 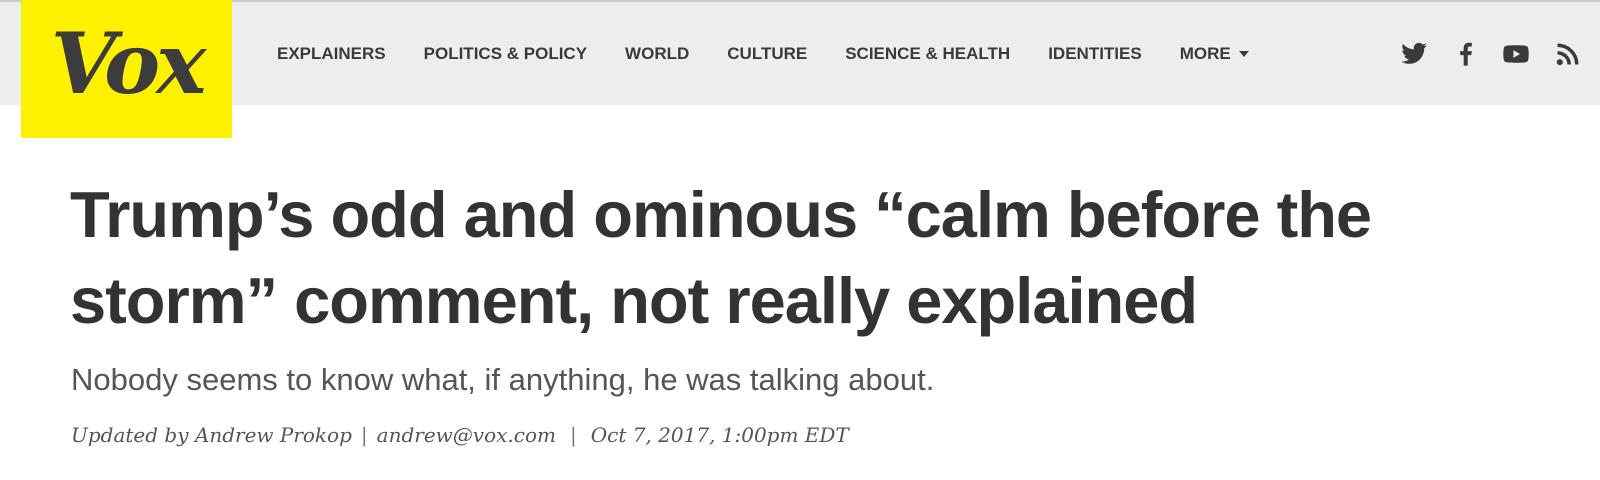 What do you see at coordinates (1205, 53) in the screenshot?
I see `nav-more-label: MORE` at bounding box center [1205, 53].